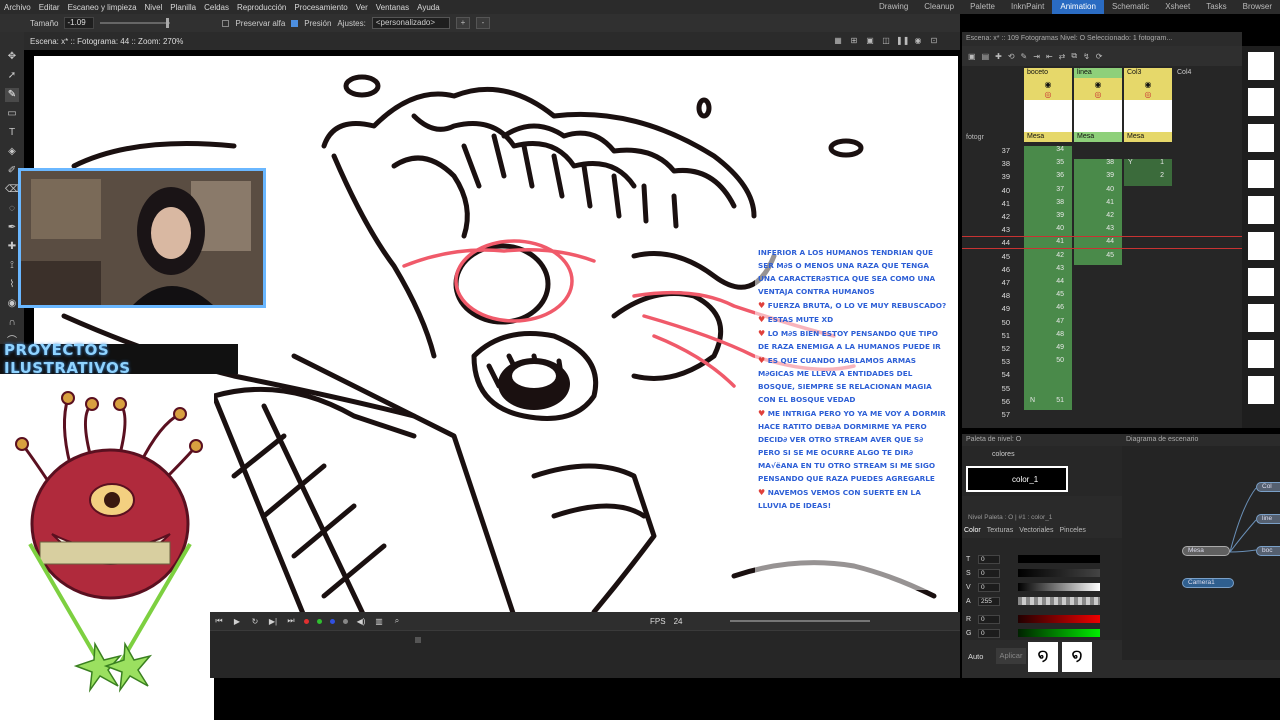  What do you see at coordinates (996, 256) in the screenshot?
I see `frame-number: 45` at bounding box center [996, 256].